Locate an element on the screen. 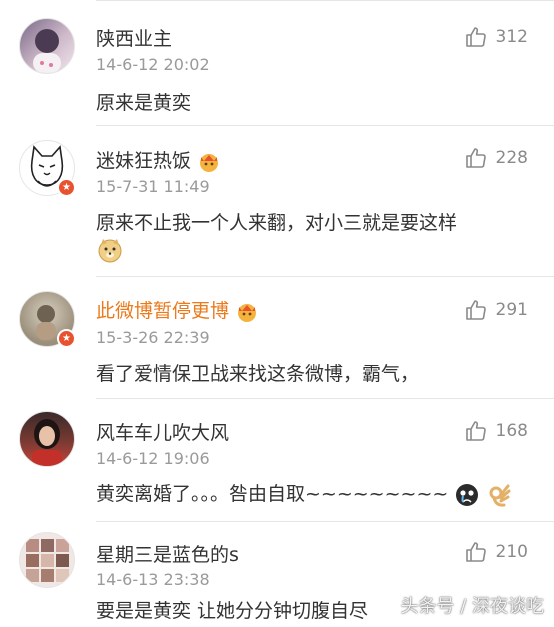 The image size is (554, 627). username: 迷妹狂热饭 is located at coordinates (158, 159).